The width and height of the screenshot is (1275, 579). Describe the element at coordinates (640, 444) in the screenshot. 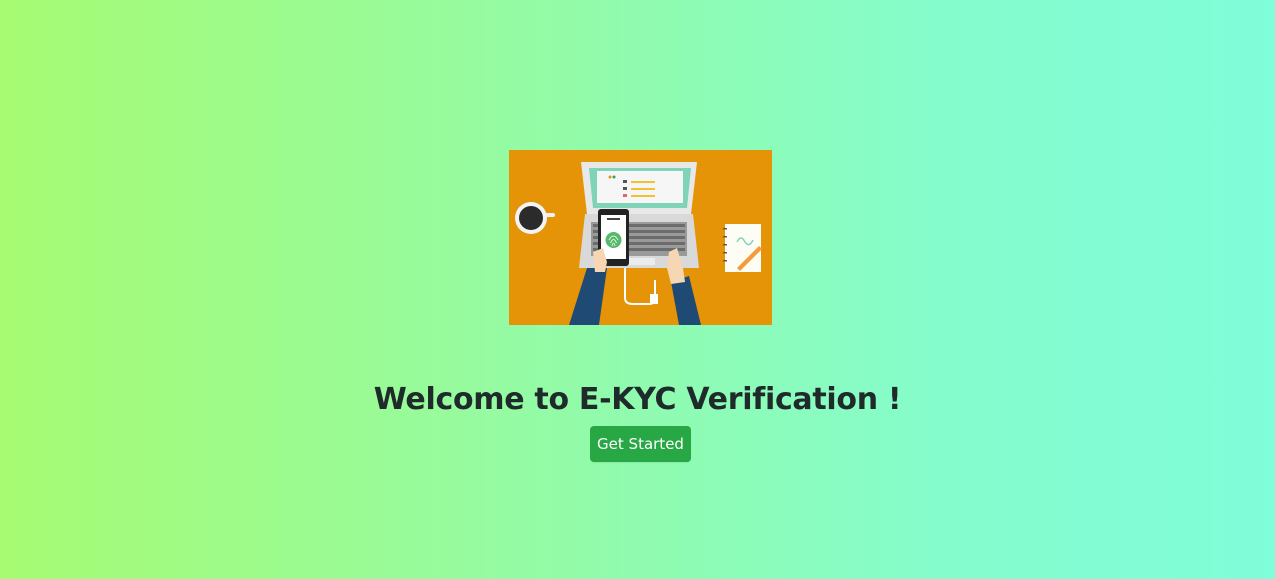

I see `get-started-button: Get Started` at that location.